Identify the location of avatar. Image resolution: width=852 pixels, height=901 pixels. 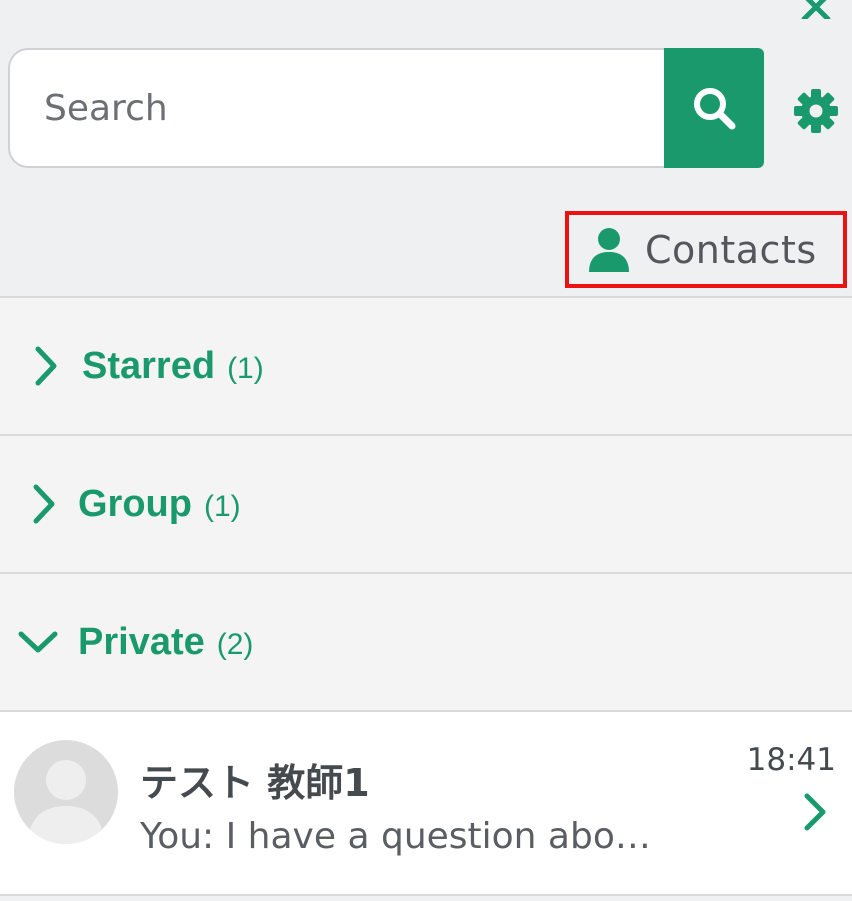
(66, 792).